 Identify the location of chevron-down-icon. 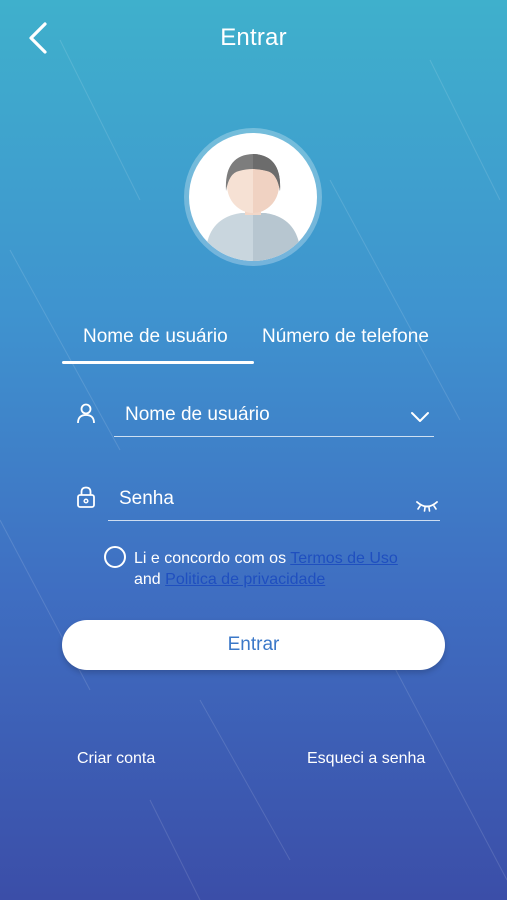
(420, 417).